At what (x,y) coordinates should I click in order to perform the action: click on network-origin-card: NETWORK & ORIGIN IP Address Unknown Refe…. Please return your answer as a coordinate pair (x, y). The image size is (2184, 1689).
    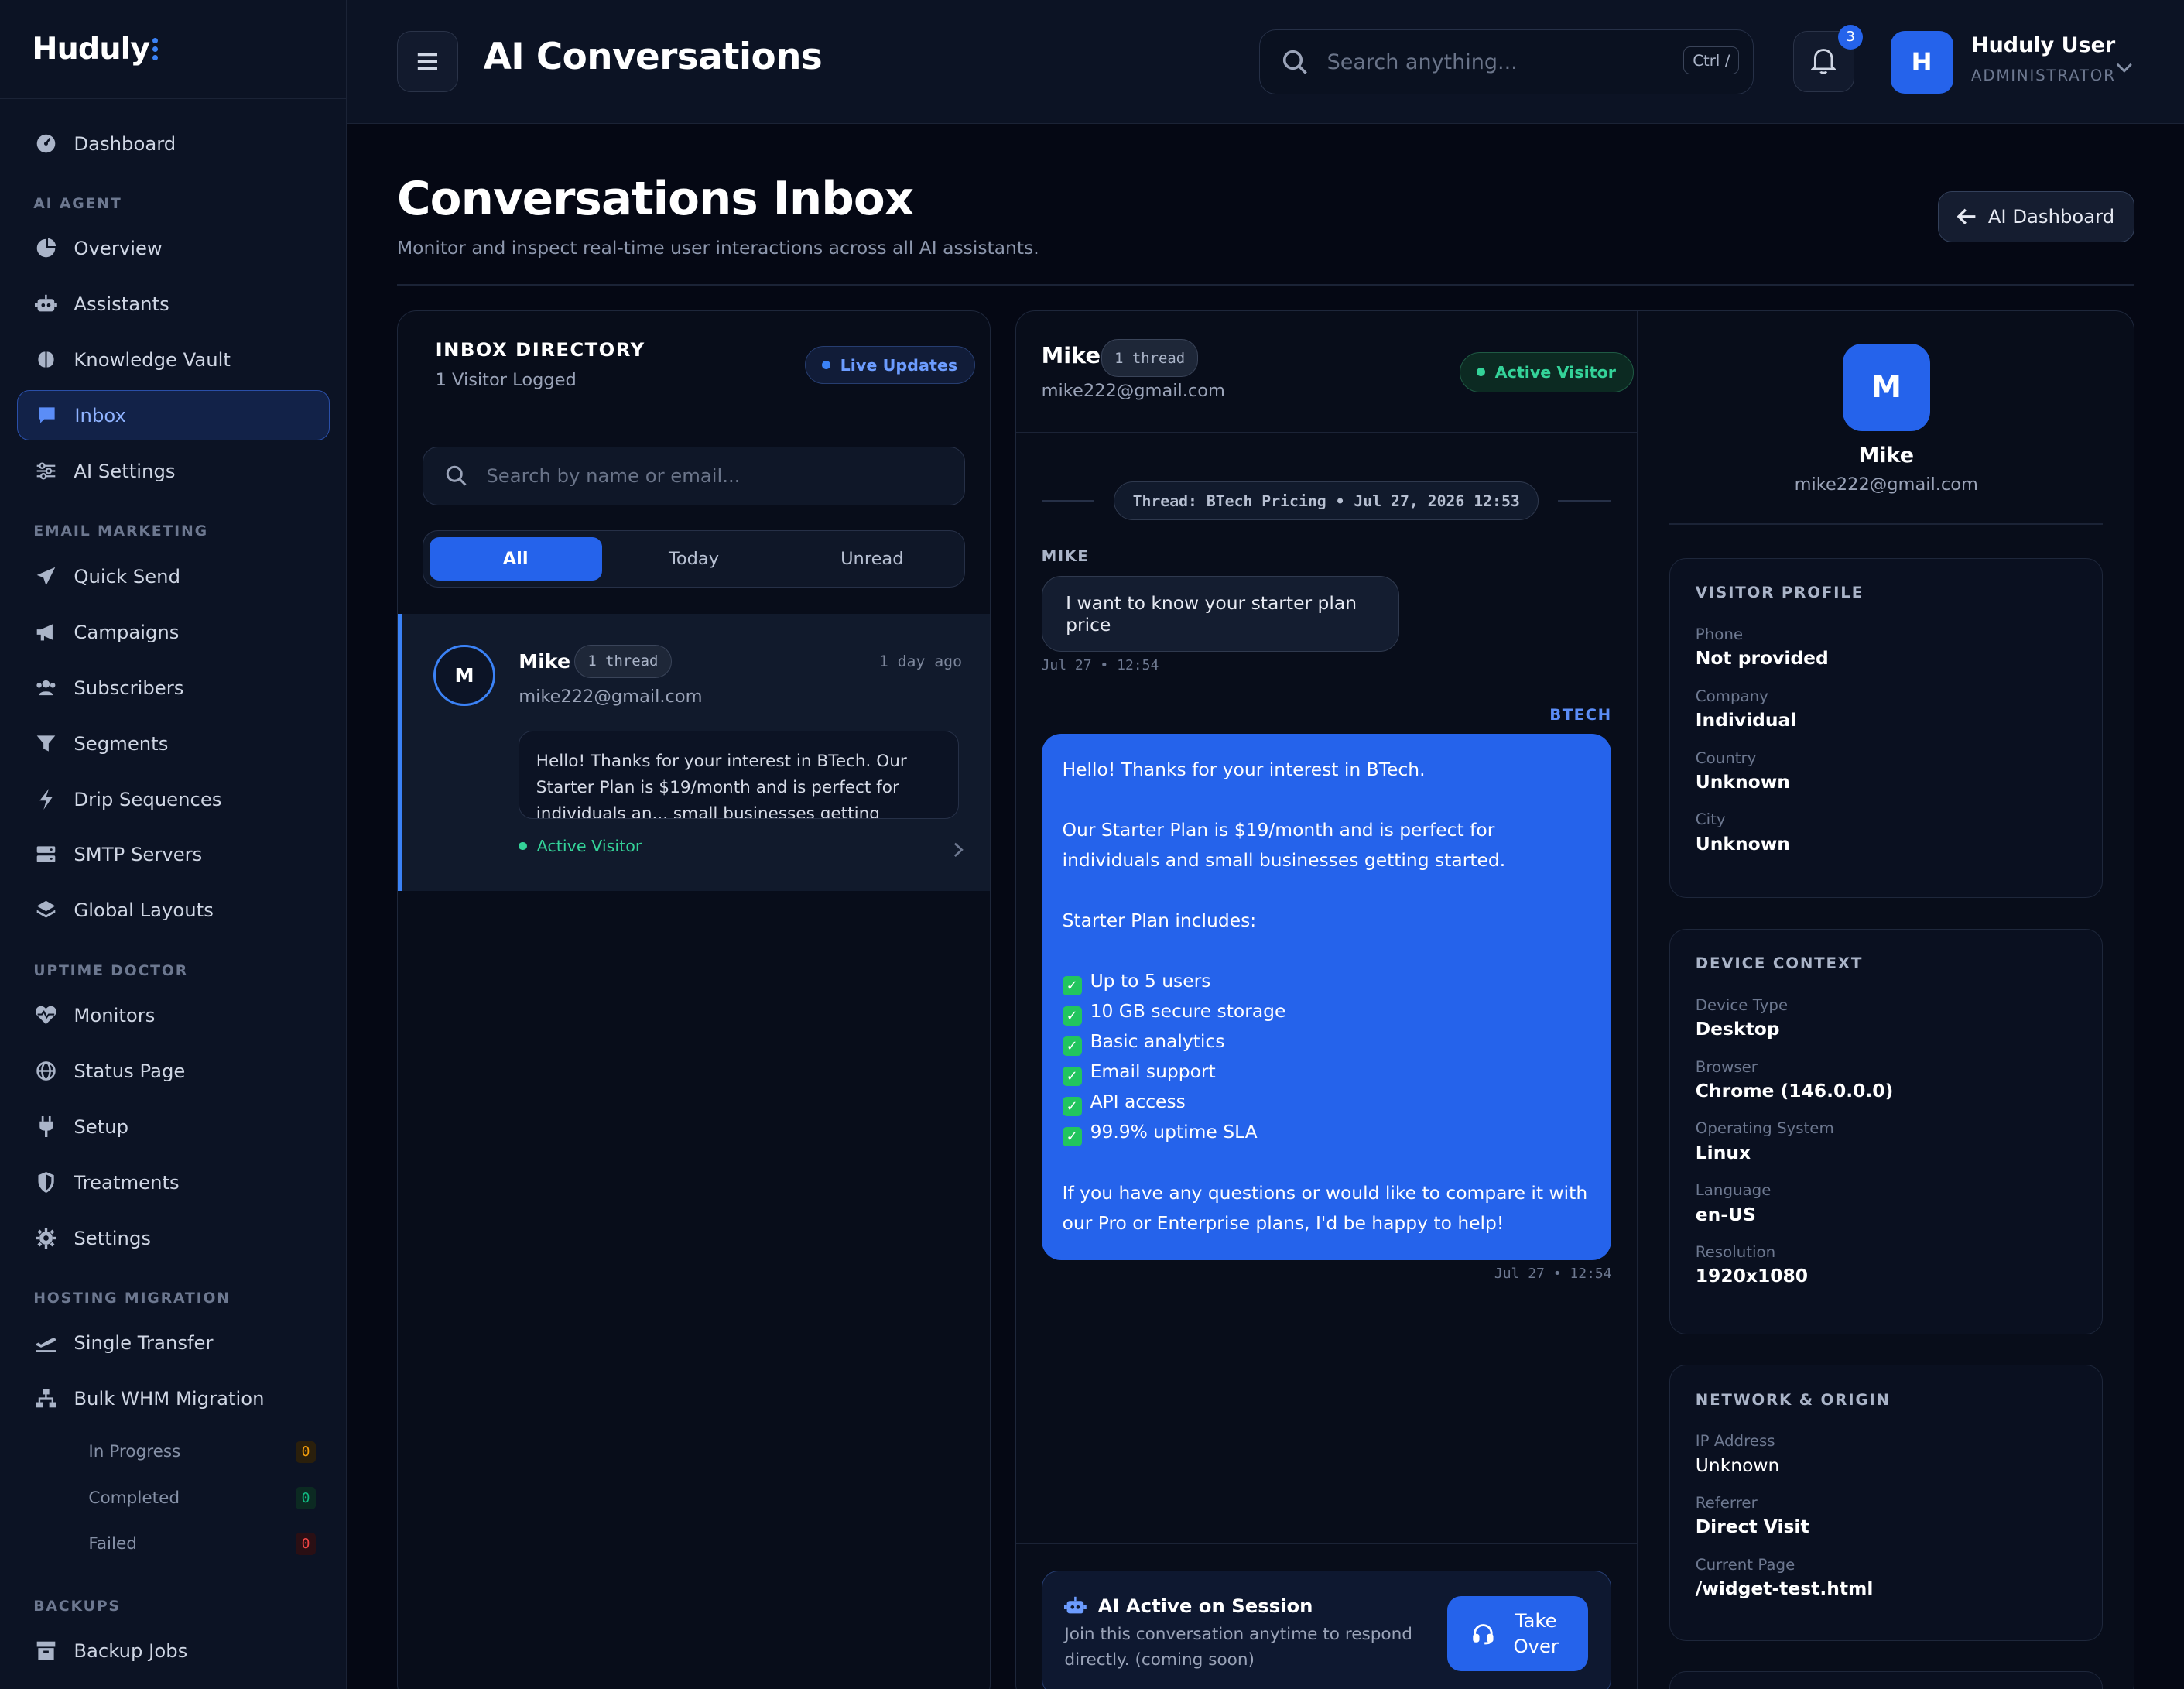
    Looking at the image, I should click on (1886, 1503).